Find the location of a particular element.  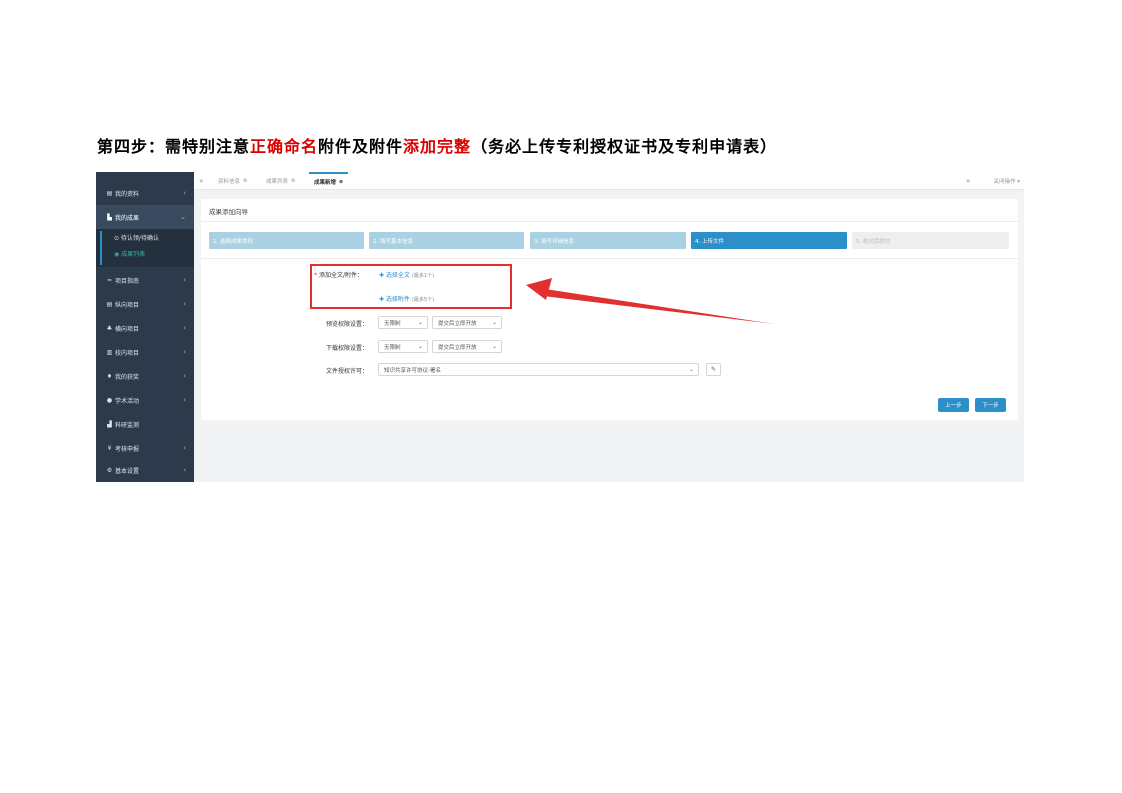

annotation-arrow is located at coordinates (650, 301).